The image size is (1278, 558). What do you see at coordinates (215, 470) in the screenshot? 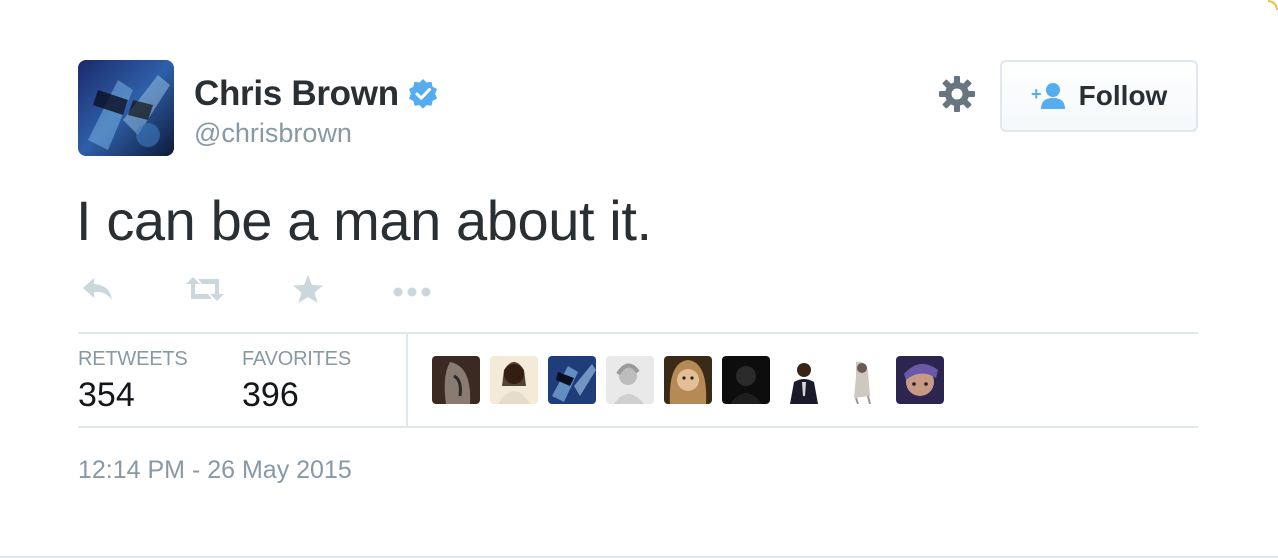
I see `tweet-timestamp: 12:14 PM - 26 May 2015` at bounding box center [215, 470].